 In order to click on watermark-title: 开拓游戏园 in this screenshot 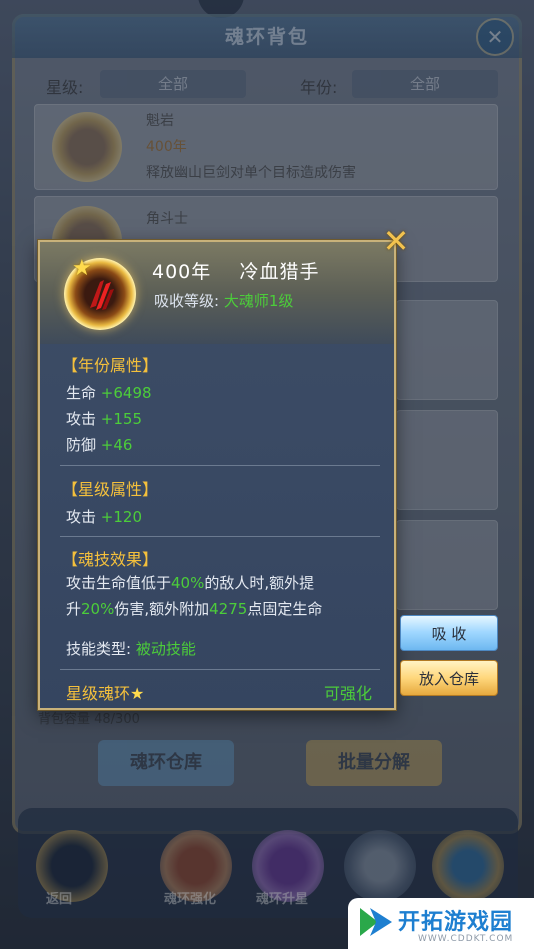, I will do `click(456, 922)`.